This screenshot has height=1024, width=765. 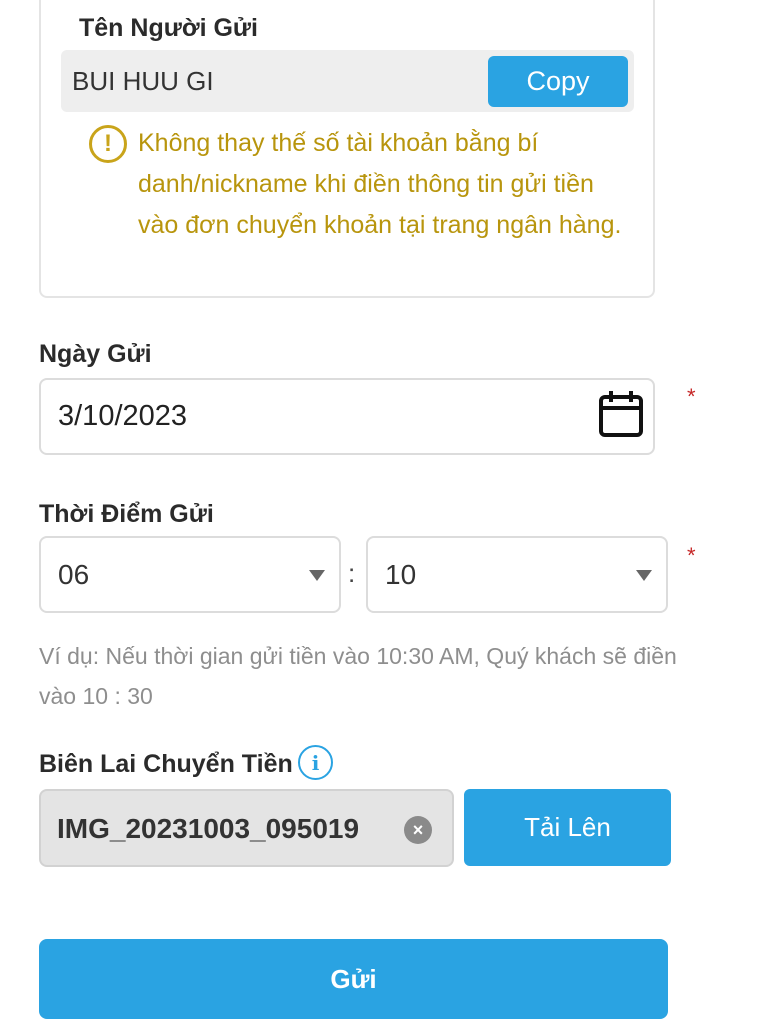 I want to click on date-label: Ngày Gửi, so click(x=95, y=354).